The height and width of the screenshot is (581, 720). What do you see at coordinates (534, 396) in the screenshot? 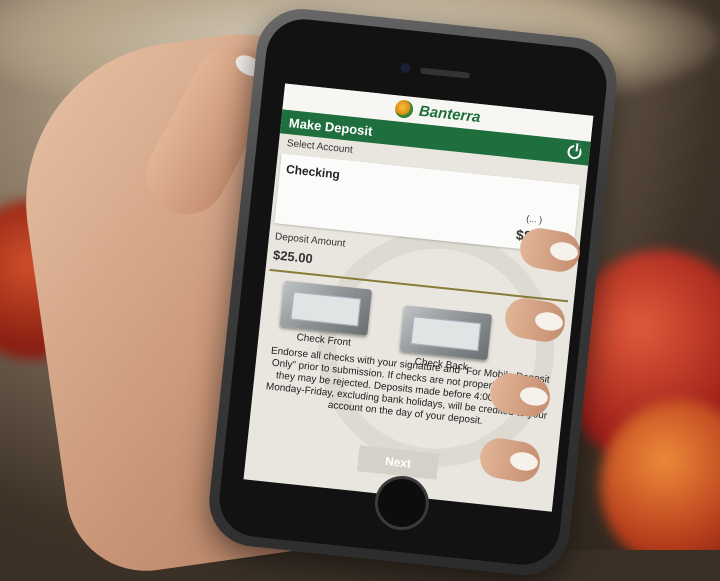
I see `finger-3-nail` at bounding box center [534, 396].